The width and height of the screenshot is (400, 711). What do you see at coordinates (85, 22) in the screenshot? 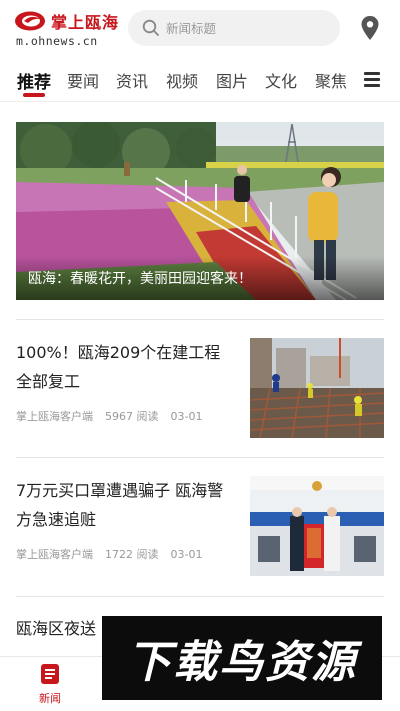
I see `logo-name: 掌上瓯海` at bounding box center [85, 22].